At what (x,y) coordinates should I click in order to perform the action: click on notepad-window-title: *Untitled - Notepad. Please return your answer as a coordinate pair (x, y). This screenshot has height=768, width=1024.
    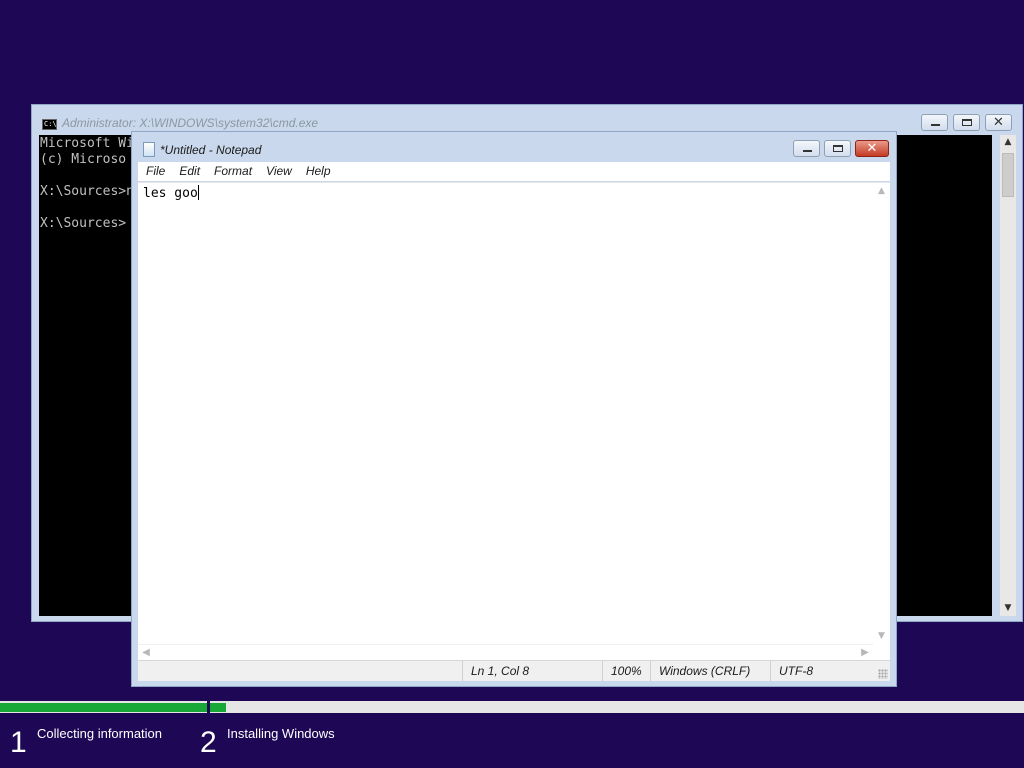
    Looking at the image, I should click on (211, 150).